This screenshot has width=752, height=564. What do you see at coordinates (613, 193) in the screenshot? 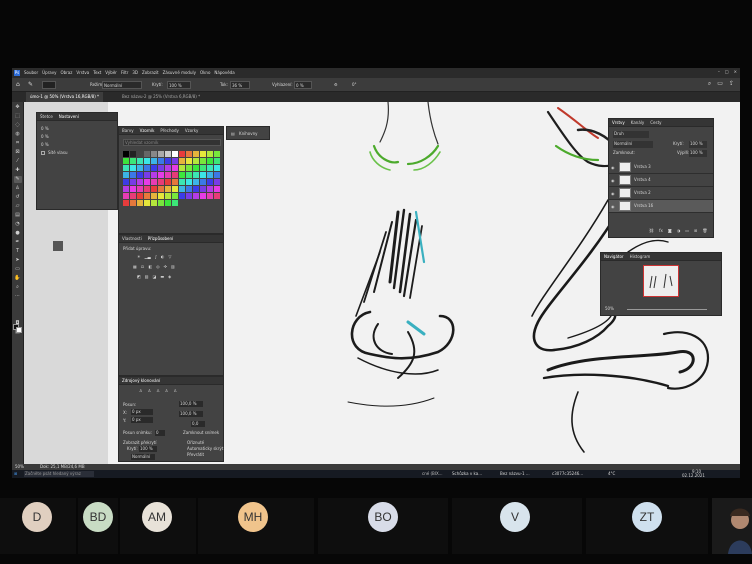
I see `visibility-eye-icon: ◉` at bounding box center [613, 193].